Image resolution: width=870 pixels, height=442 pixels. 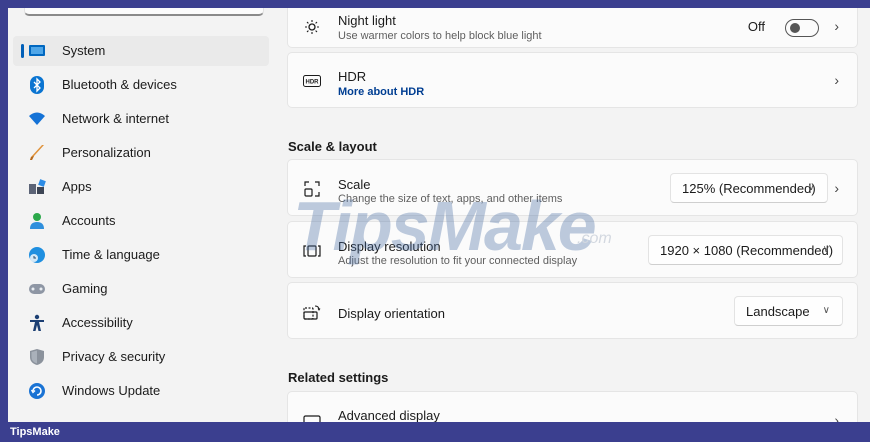 I want to click on night-light-title: Night light, so click(x=367, y=20).